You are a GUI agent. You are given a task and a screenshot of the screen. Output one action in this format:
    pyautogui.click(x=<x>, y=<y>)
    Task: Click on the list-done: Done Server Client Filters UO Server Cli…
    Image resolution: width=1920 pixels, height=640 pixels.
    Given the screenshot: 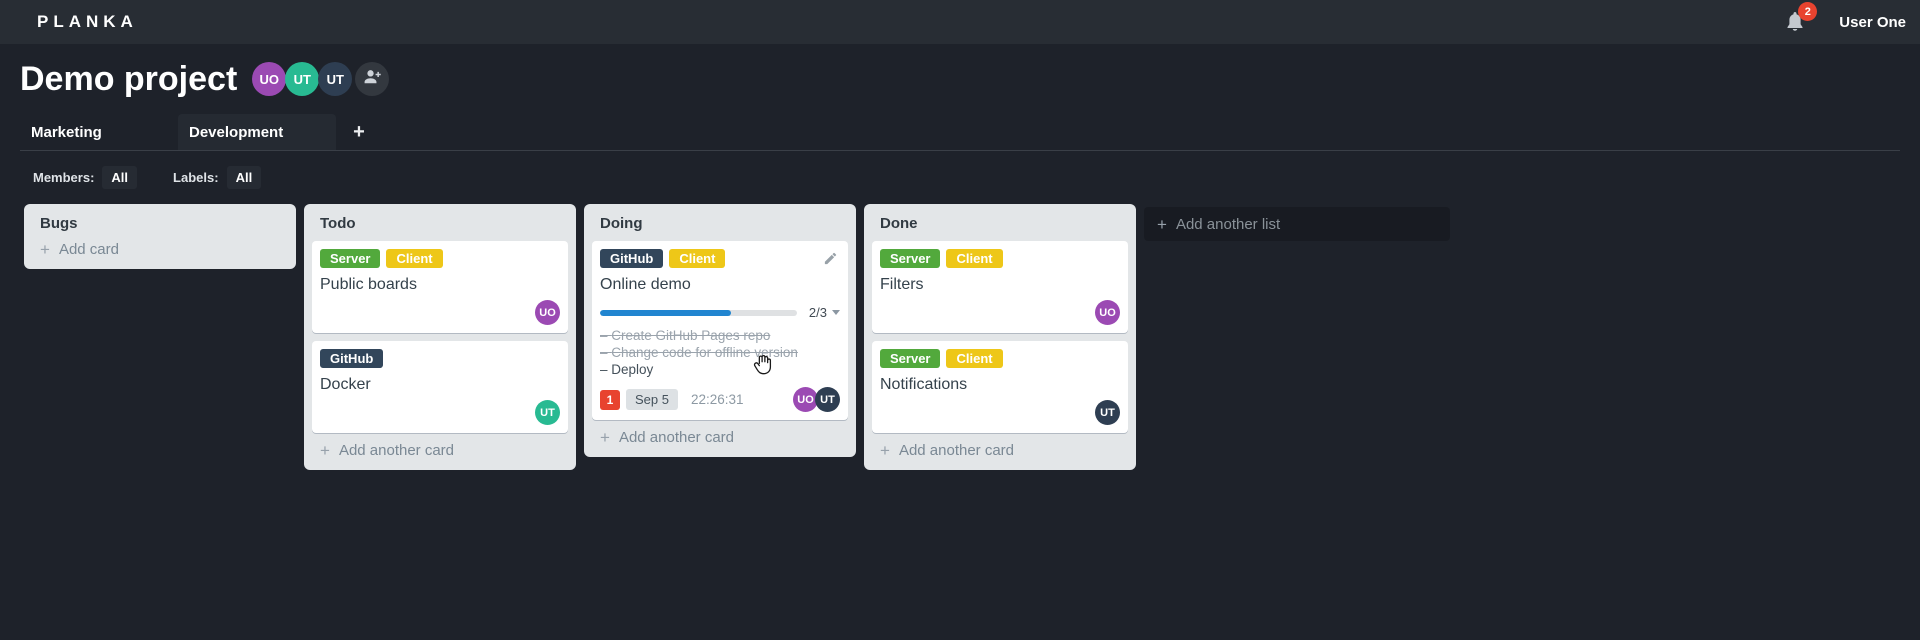 What is the action you would take?
    pyautogui.click(x=1000, y=337)
    